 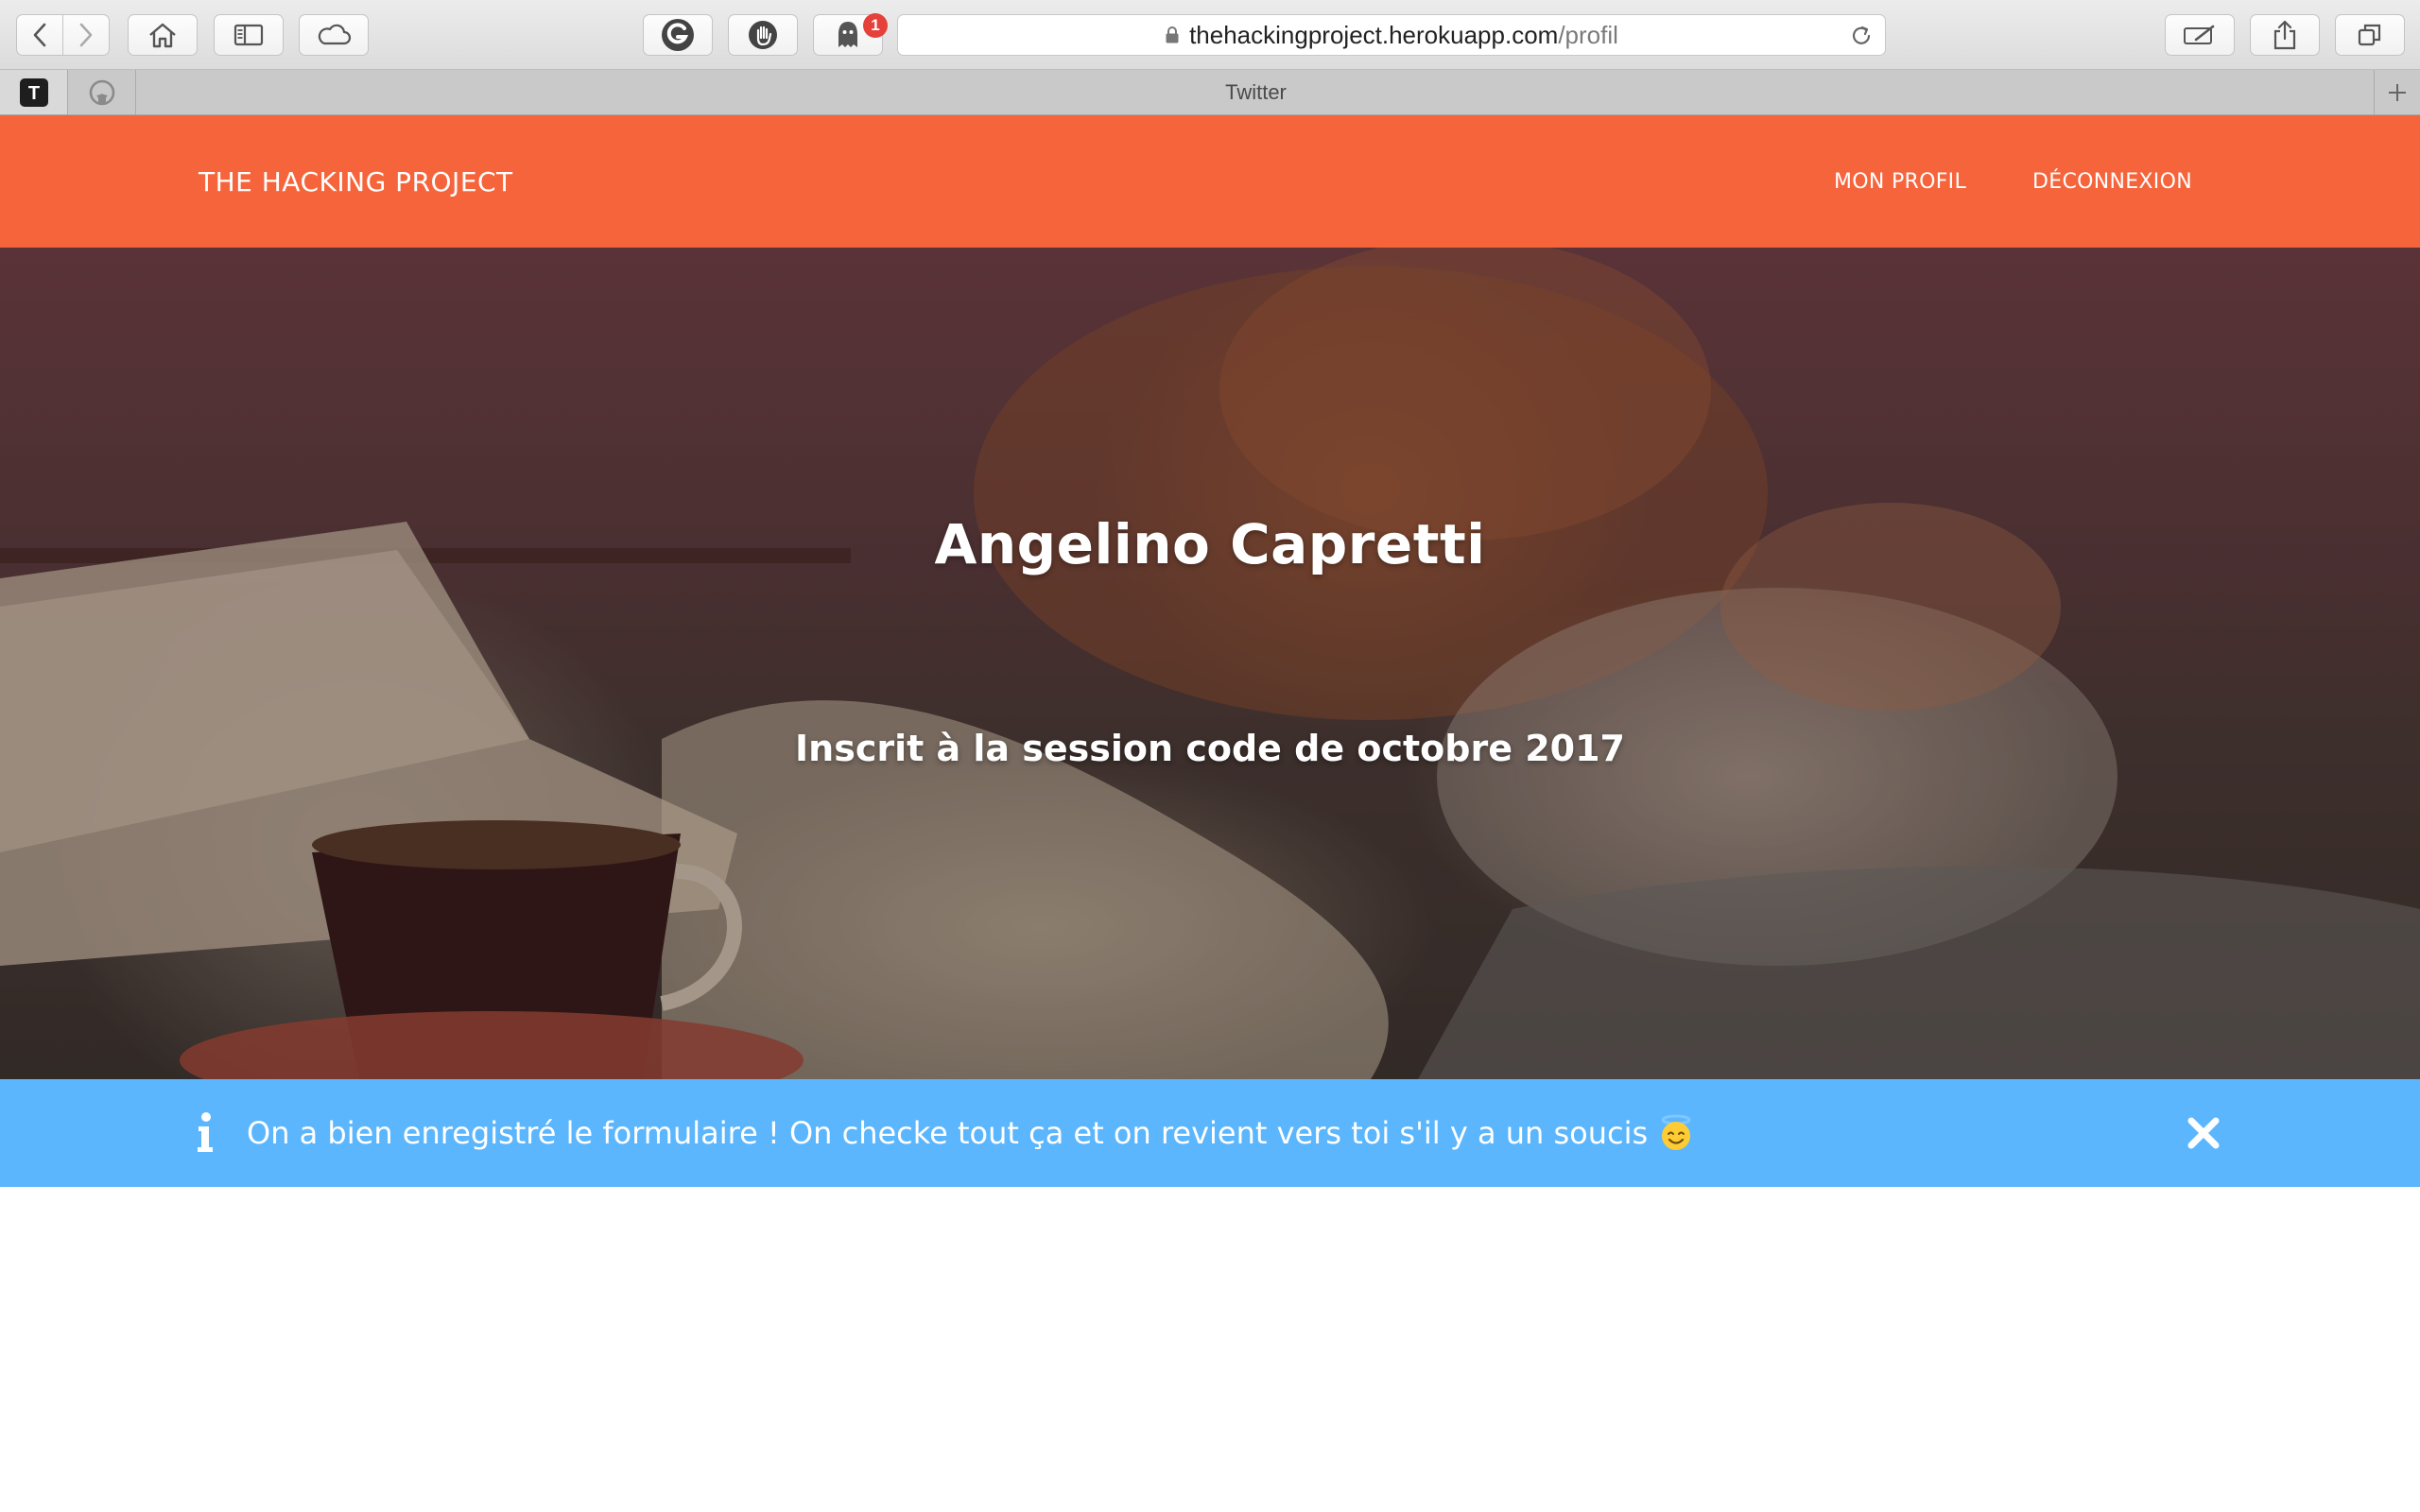 I want to click on svg-text: T, so click(x=33, y=93).